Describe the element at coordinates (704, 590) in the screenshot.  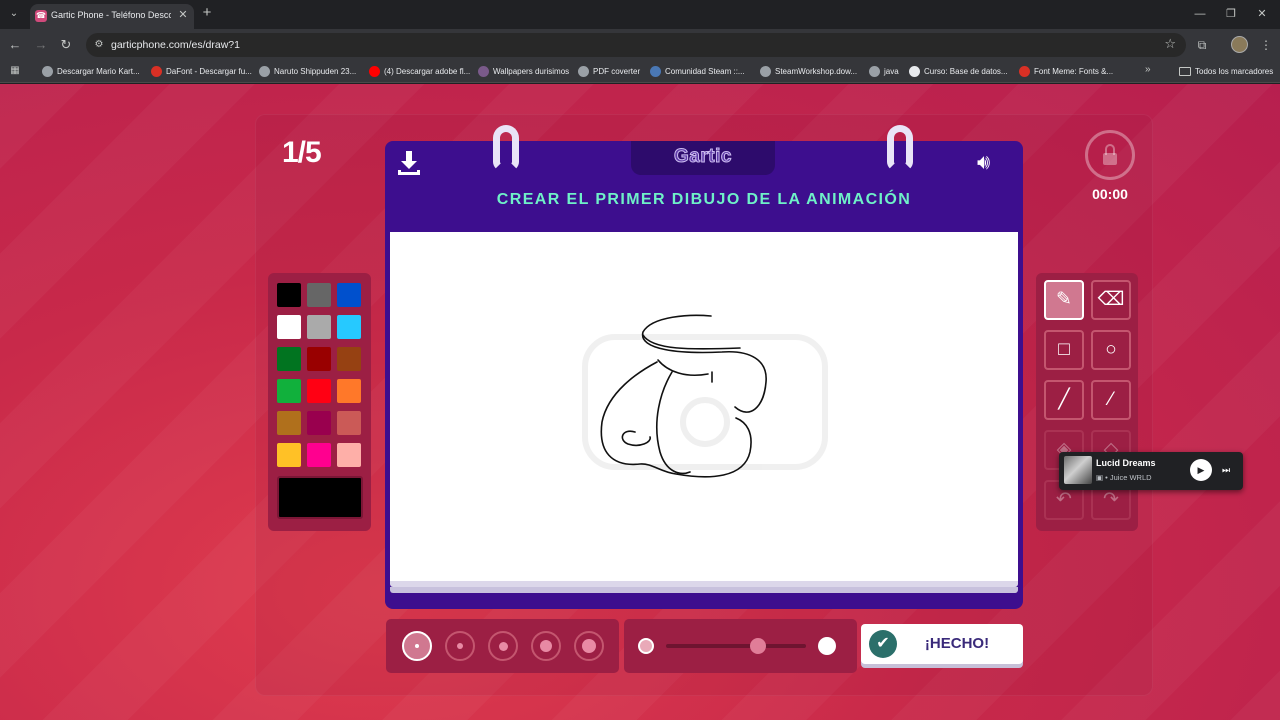
I see `page-edge` at that location.